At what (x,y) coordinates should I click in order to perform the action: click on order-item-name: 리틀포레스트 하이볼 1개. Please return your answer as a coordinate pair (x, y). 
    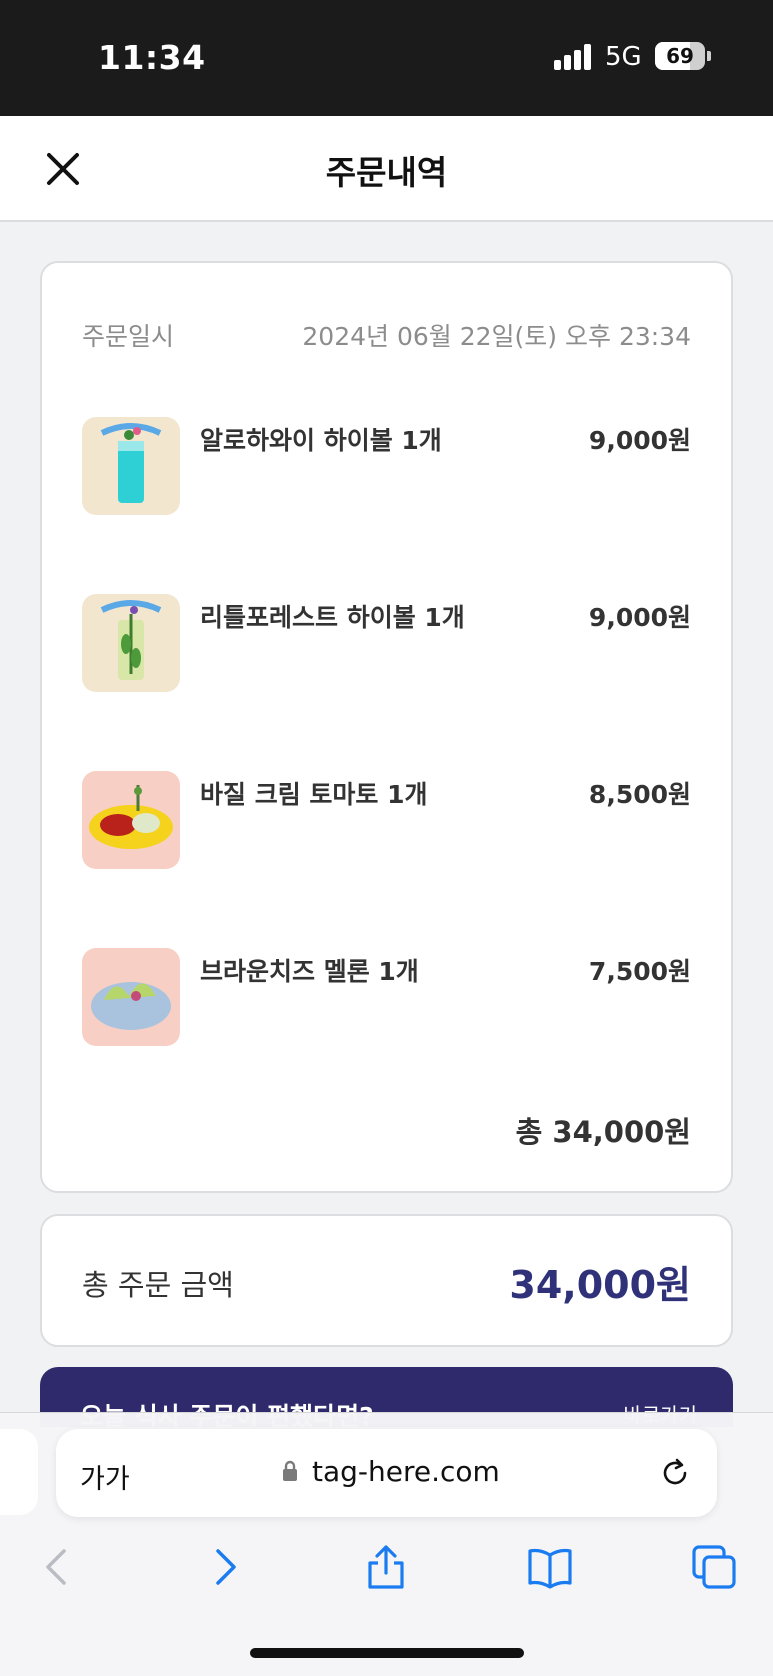
    Looking at the image, I should click on (332, 617).